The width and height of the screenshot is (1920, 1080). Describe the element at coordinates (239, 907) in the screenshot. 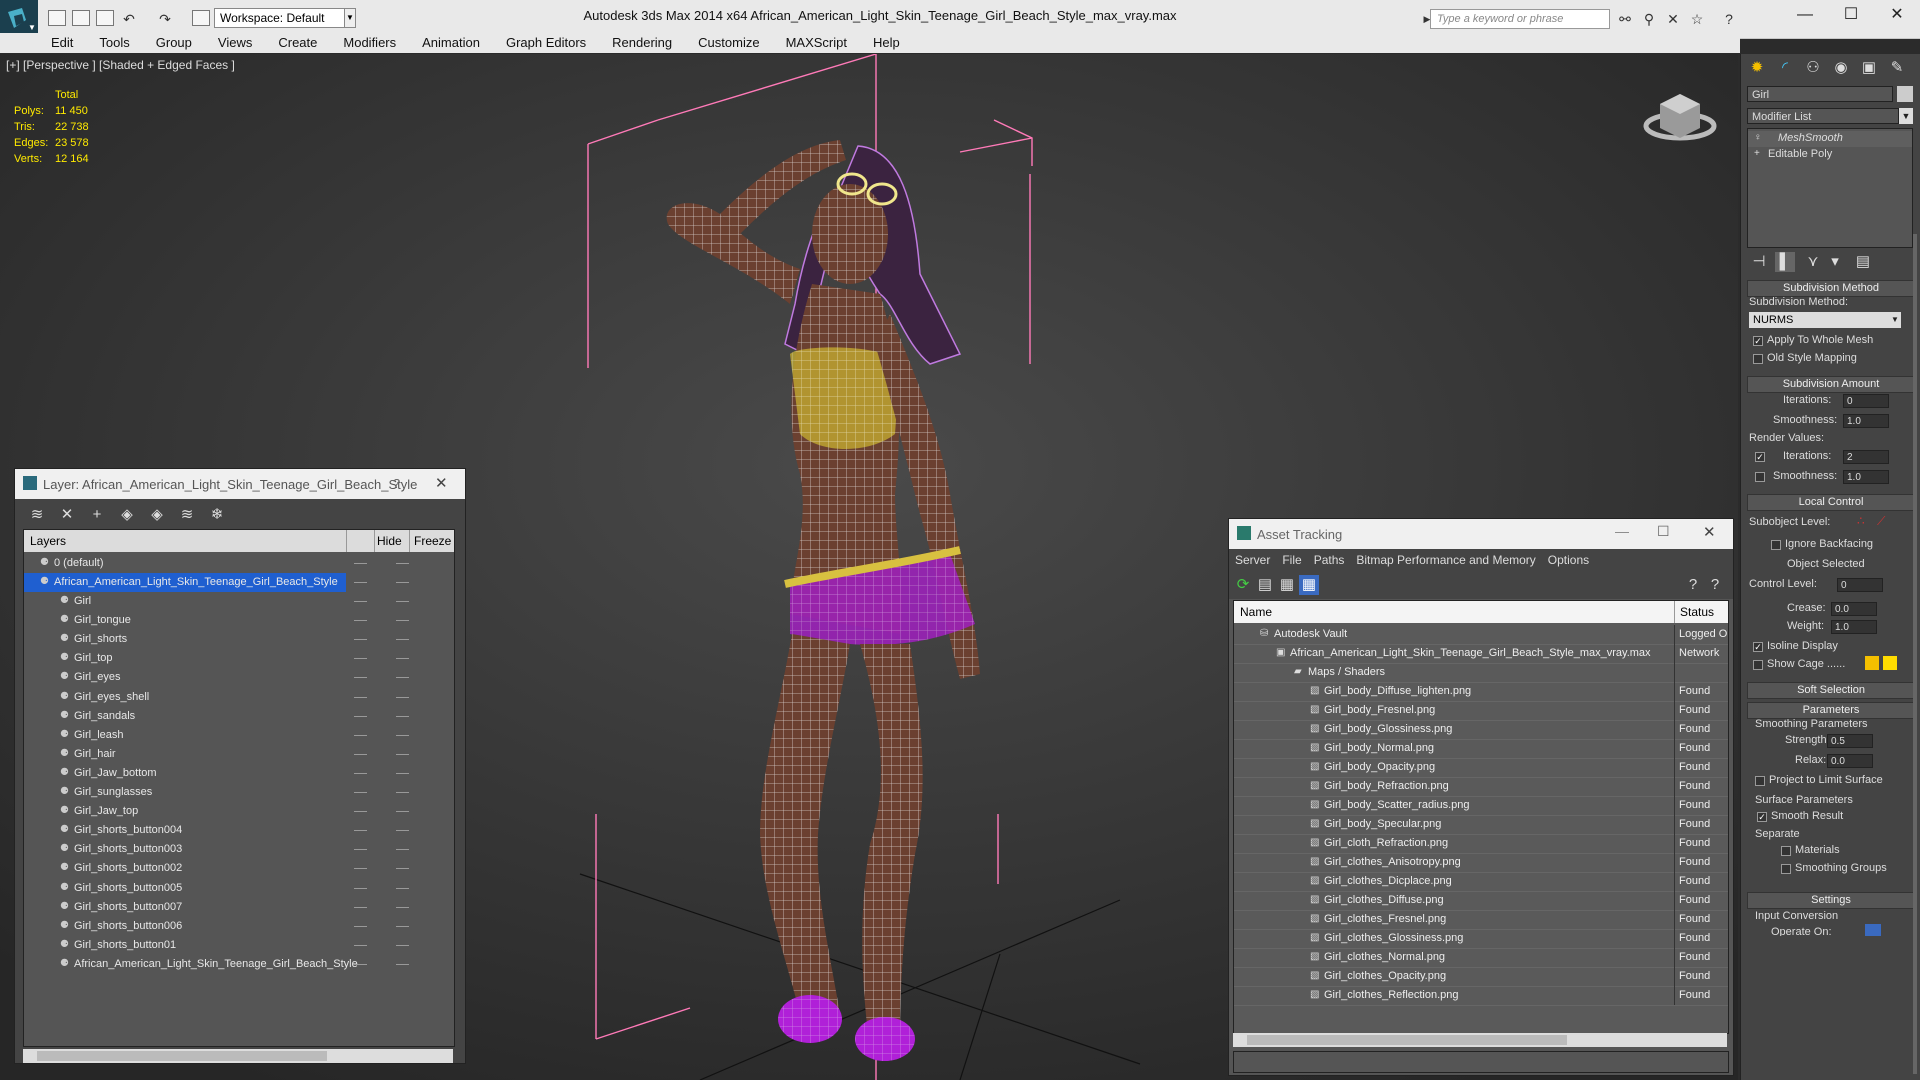

I see `layer-row: ⚈ Girl_shorts_button007` at that location.